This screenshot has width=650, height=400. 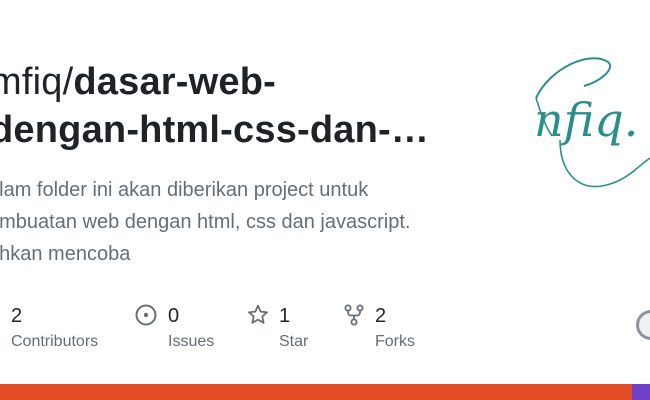 I want to click on contributors-count: 2, so click(x=17, y=316).